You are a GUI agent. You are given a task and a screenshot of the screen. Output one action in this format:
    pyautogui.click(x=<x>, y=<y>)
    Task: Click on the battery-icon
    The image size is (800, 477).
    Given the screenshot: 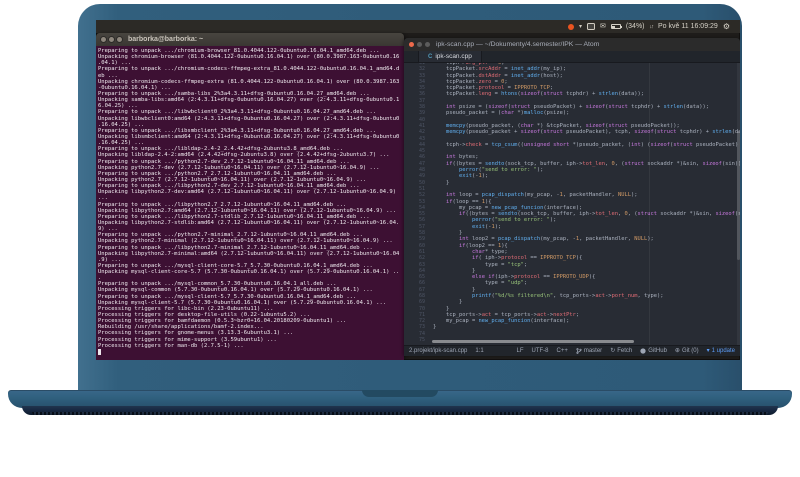 What is the action you would take?
    pyautogui.click(x=616, y=26)
    